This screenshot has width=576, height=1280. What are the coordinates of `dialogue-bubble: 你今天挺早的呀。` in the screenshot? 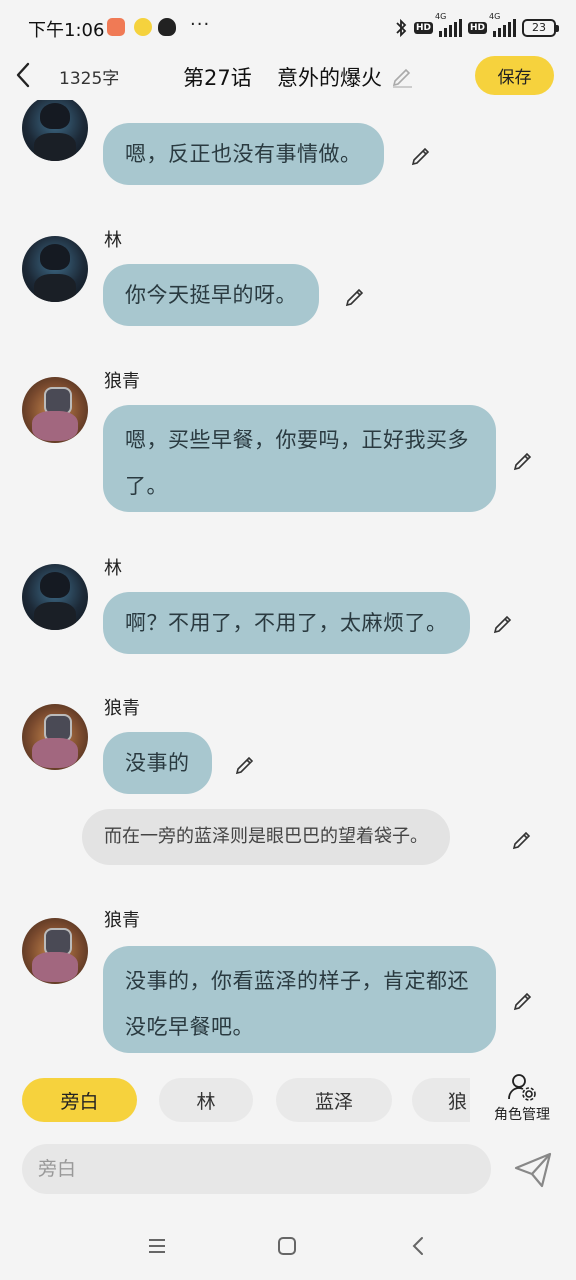 It's located at (211, 295).